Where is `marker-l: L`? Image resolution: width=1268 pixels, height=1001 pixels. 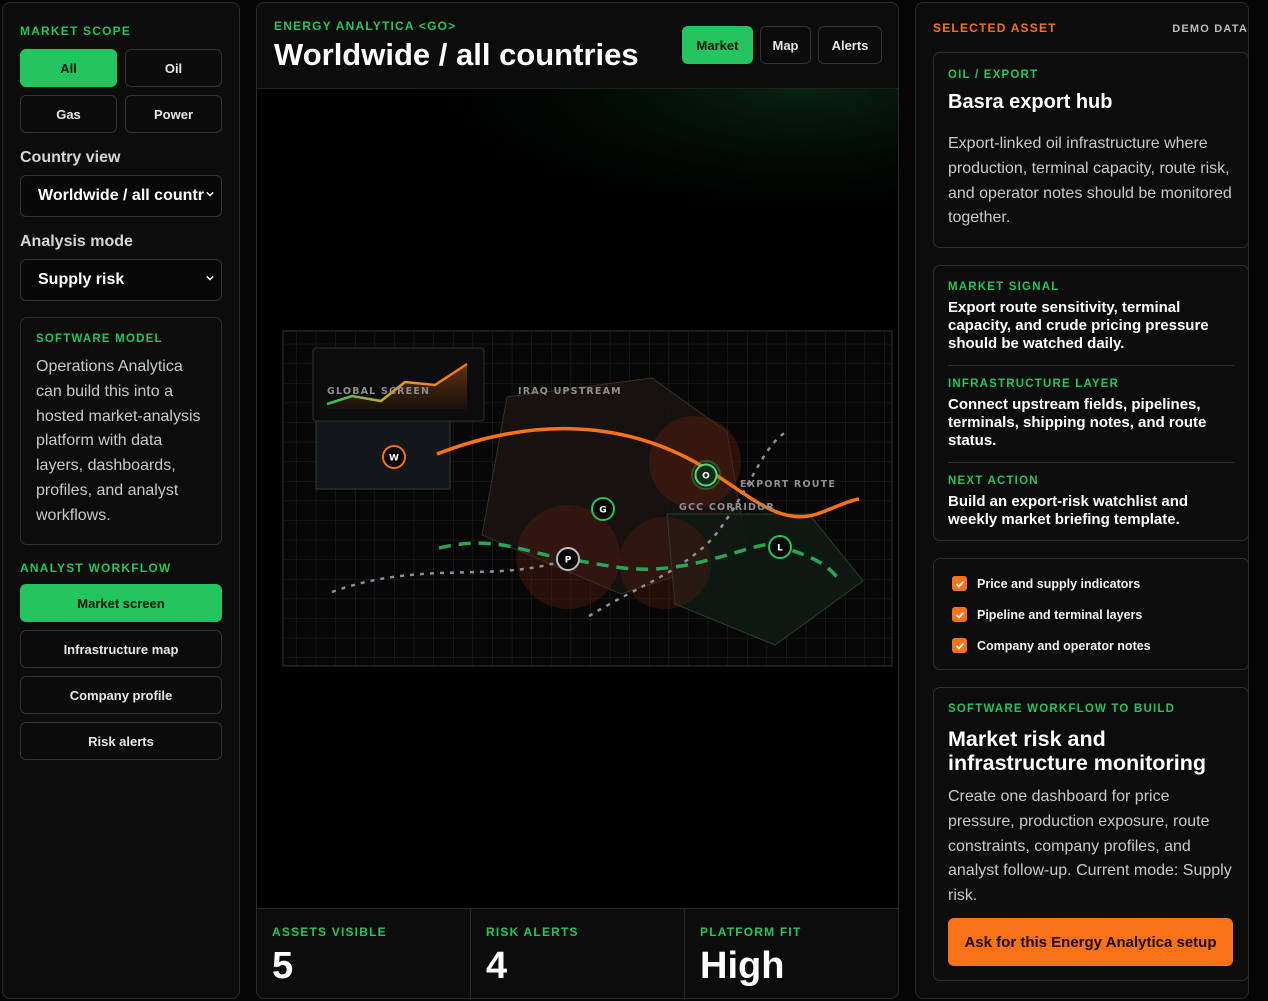 marker-l: L is located at coordinates (780, 547).